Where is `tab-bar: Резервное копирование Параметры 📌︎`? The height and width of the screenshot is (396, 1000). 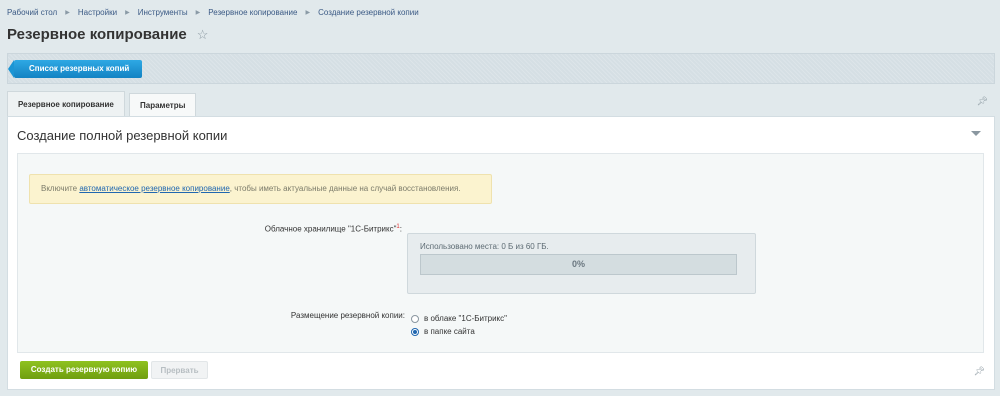
tab-bar: Резервное копирование Параметры 📌︎ is located at coordinates (501, 103).